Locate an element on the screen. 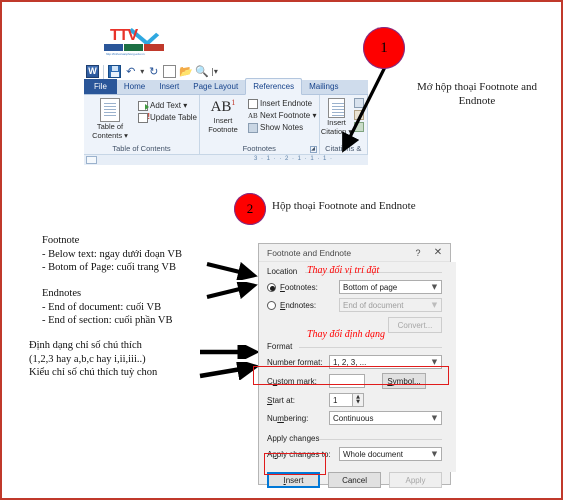  table-of-contents-label-2: Contents ▾ is located at coordinates (110, 135).